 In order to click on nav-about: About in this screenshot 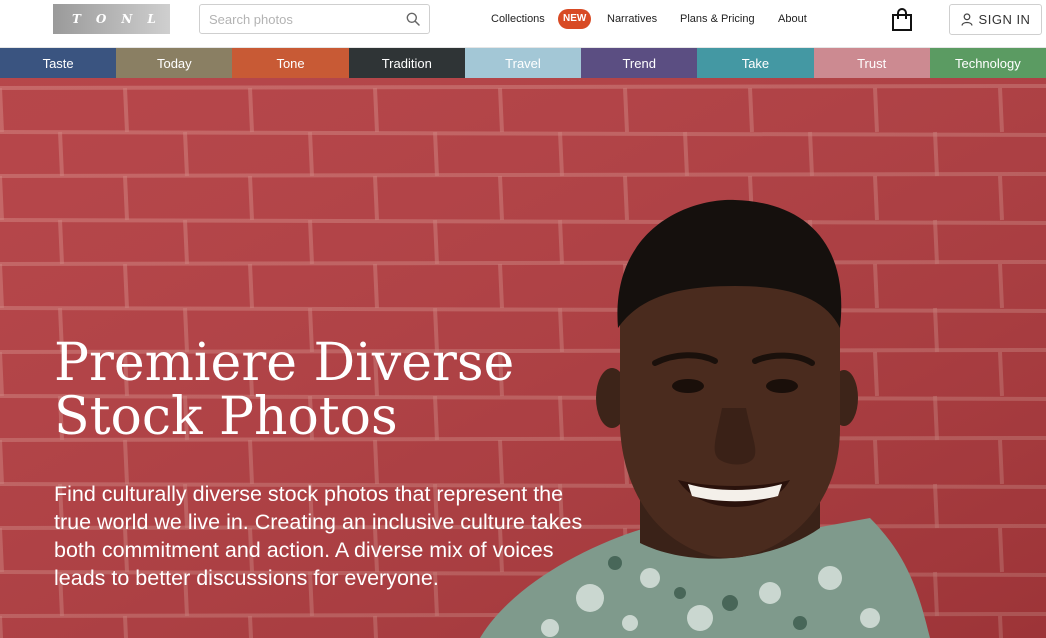, I will do `click(792, 19)`.